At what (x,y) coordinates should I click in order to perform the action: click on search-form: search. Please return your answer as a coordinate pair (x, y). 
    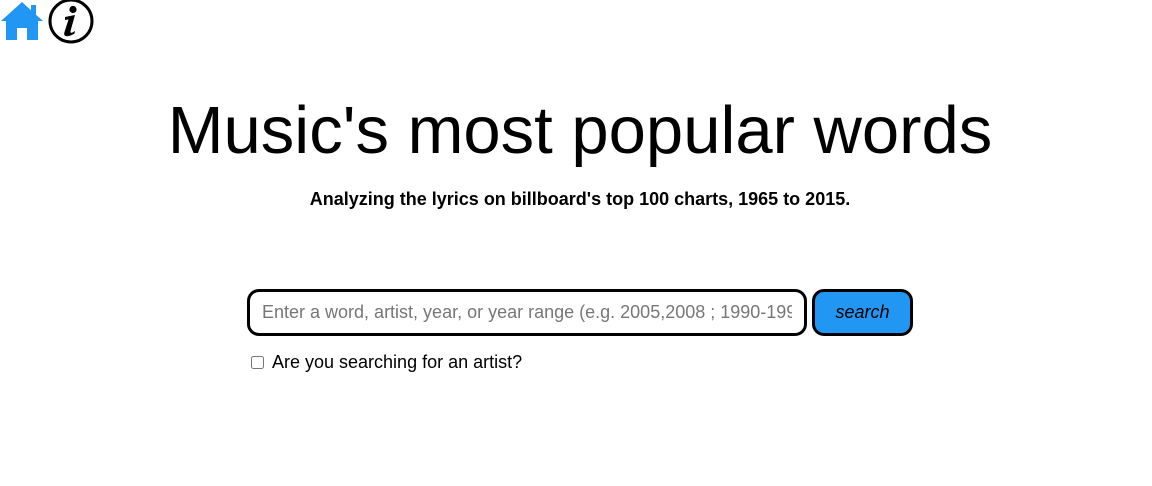
    Looking at the image, I should click on (580, 312).